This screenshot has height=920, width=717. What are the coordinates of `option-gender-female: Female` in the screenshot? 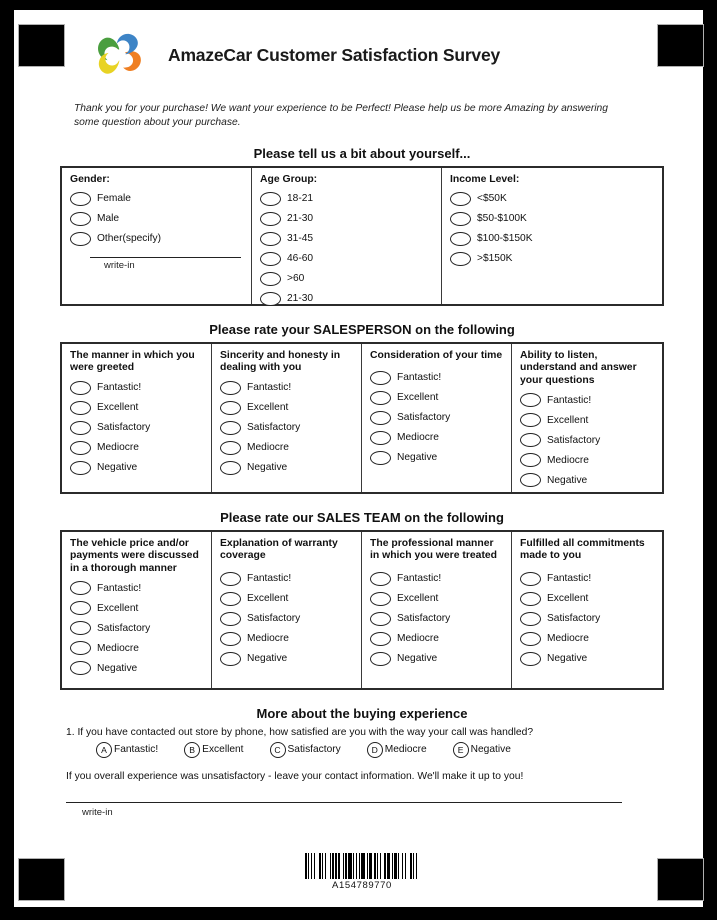 It's located at (157, 198).